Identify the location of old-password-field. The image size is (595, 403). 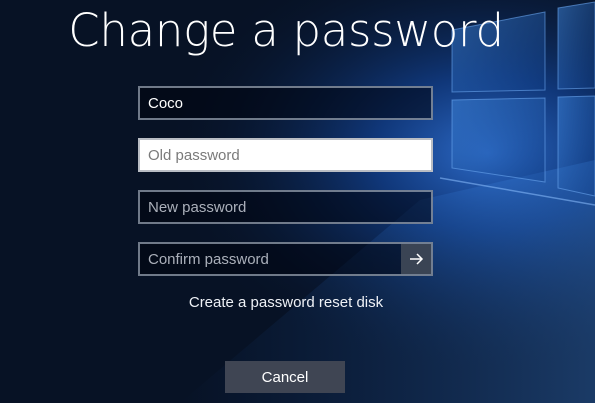
(285, 155).